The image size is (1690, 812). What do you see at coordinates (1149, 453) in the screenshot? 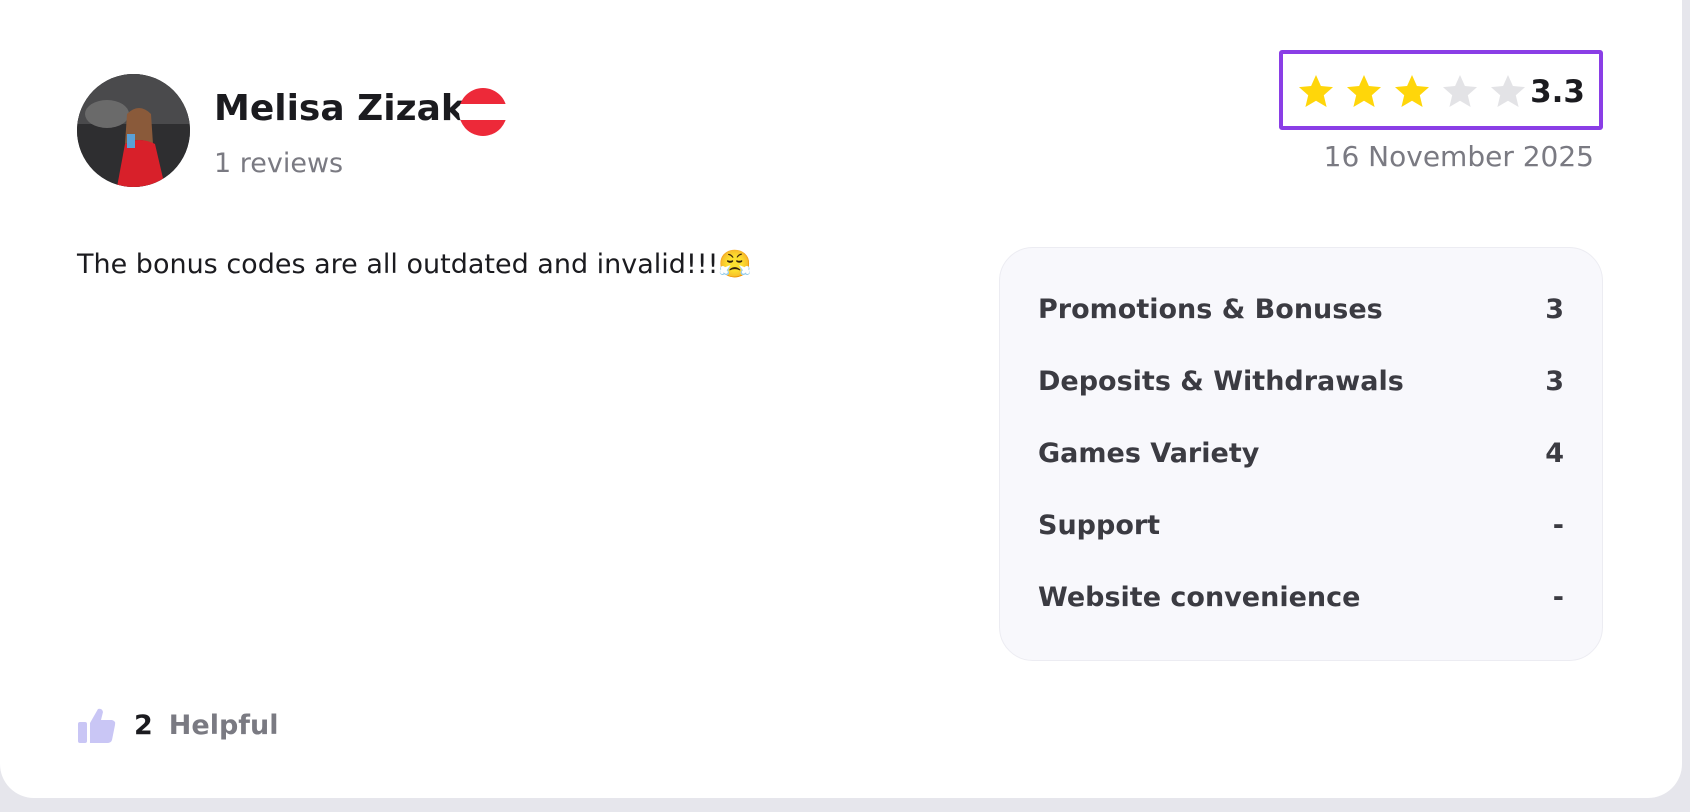
I see `score-label: Games Variety` at bounding box center [1149, 453].